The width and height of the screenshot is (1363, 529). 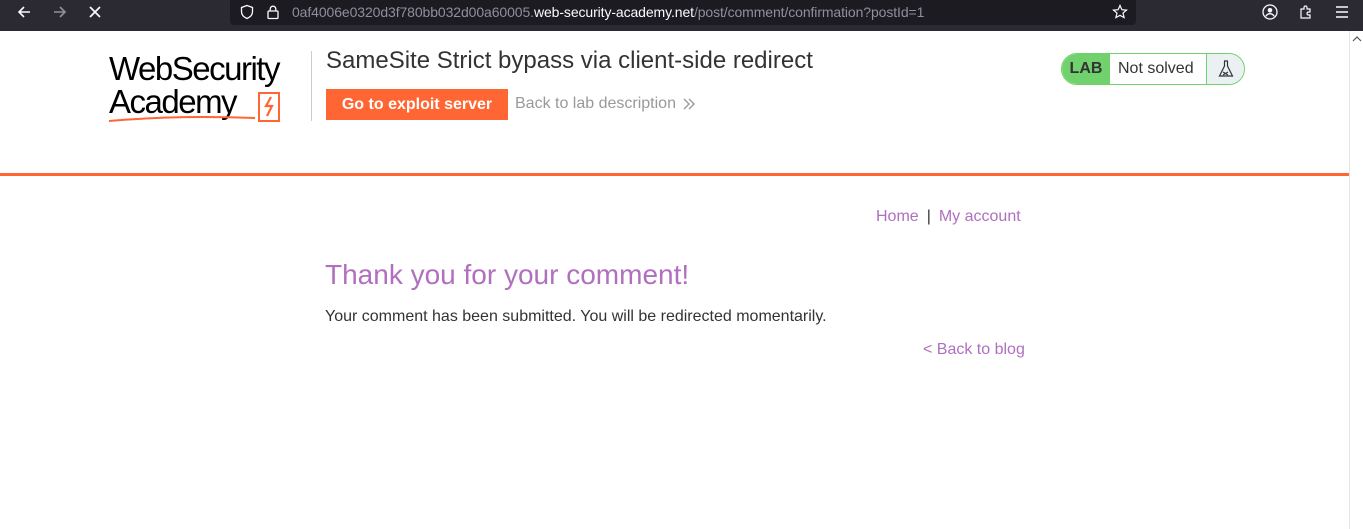 I want to click on double-chevron-right-icon, so click(x=689, y=104).